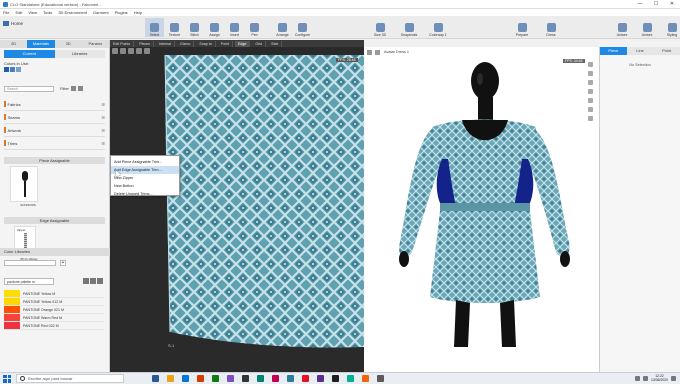 This screenshot has width=680, height=384. Describe the element at coordinates (29, 281) in the screenshot. I see `pantone-palette-select: pantone palette m` at that location.